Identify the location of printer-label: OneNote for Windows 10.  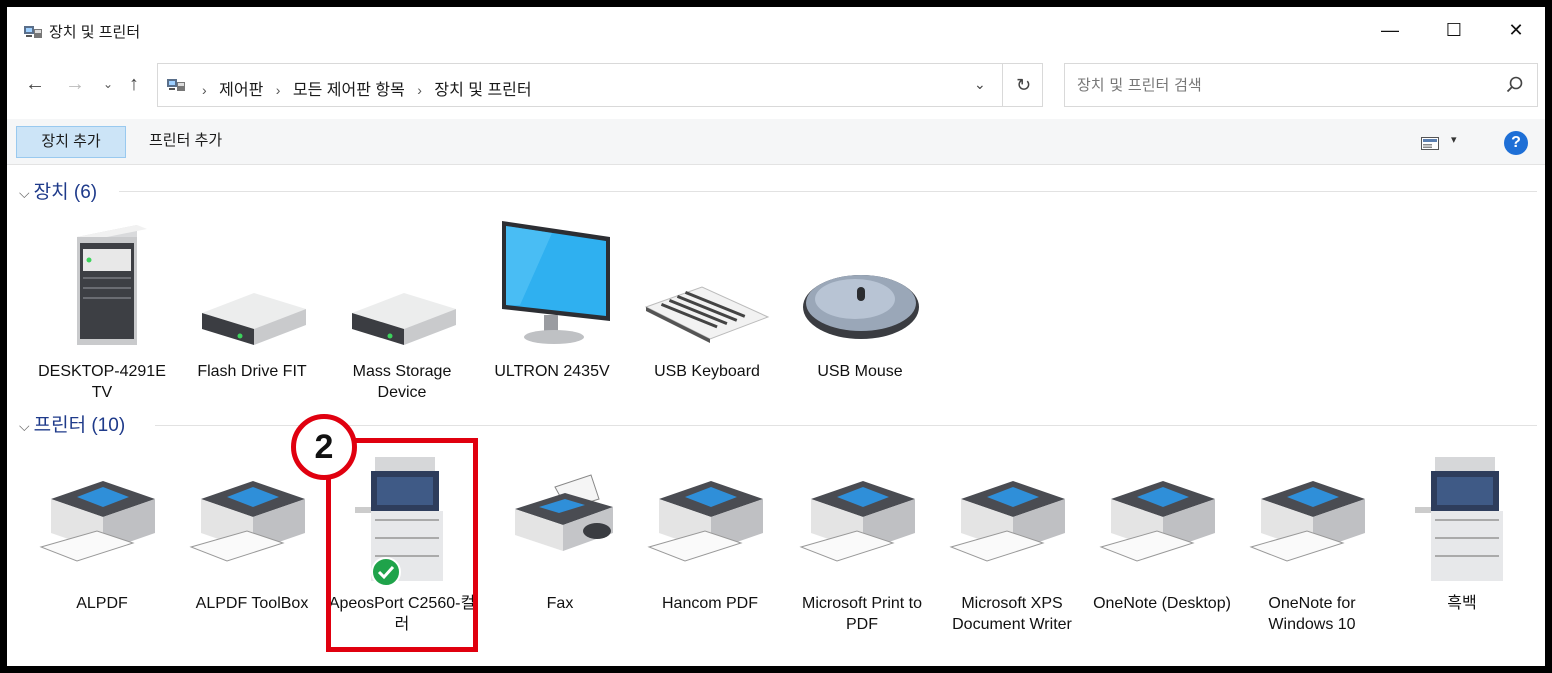
(1312, 614).